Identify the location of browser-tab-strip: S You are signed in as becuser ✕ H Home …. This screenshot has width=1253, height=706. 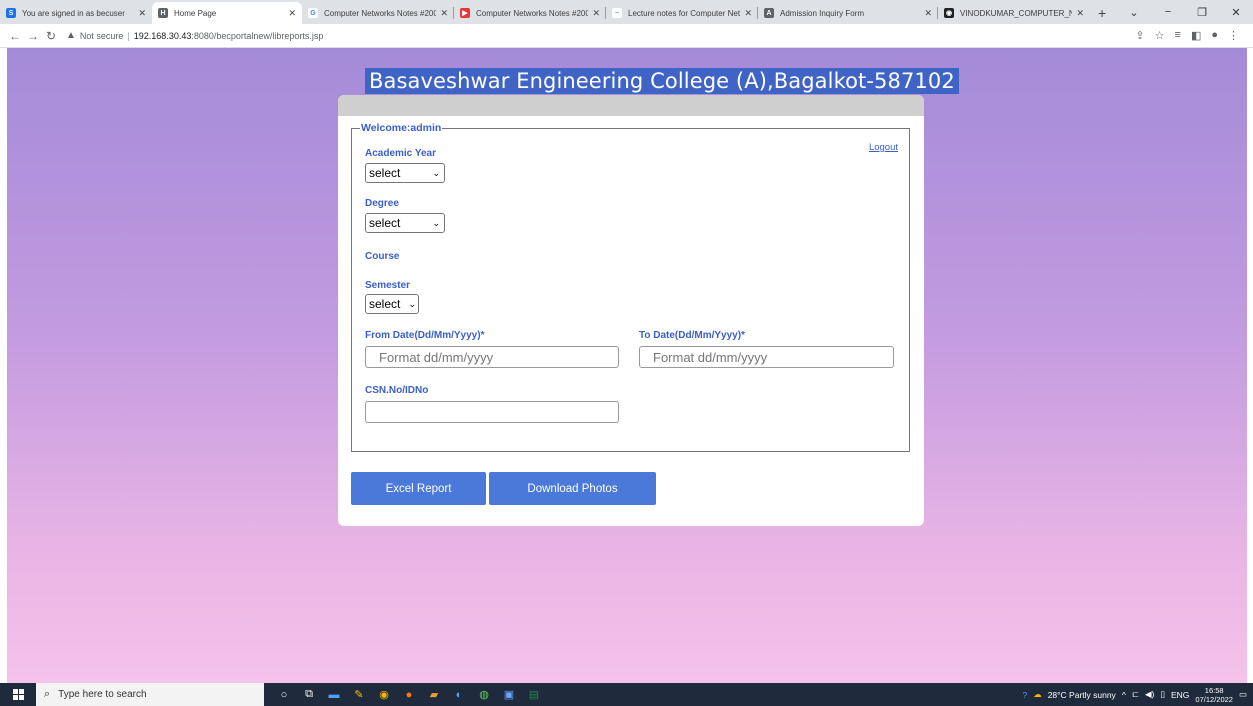
(626, 12).